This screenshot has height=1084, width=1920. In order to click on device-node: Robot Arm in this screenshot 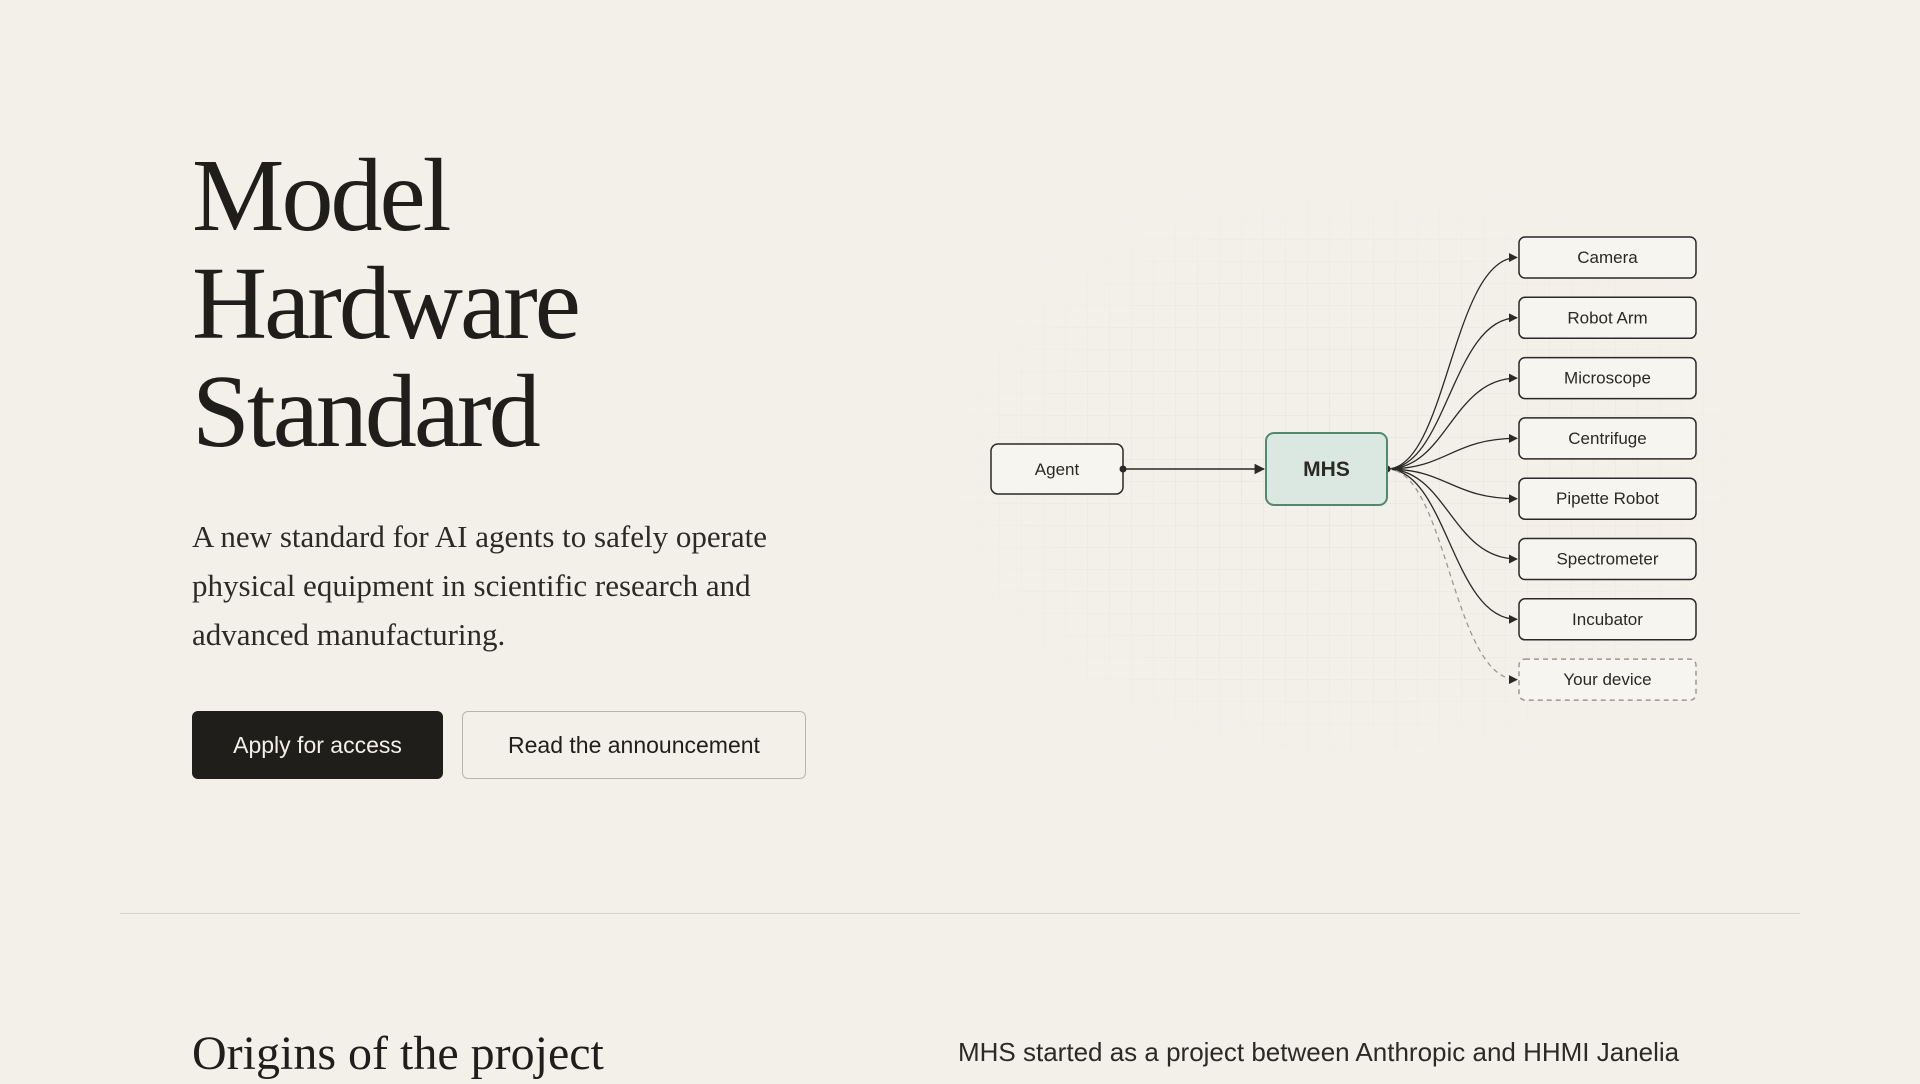, I will do `click(1607, 318)`.